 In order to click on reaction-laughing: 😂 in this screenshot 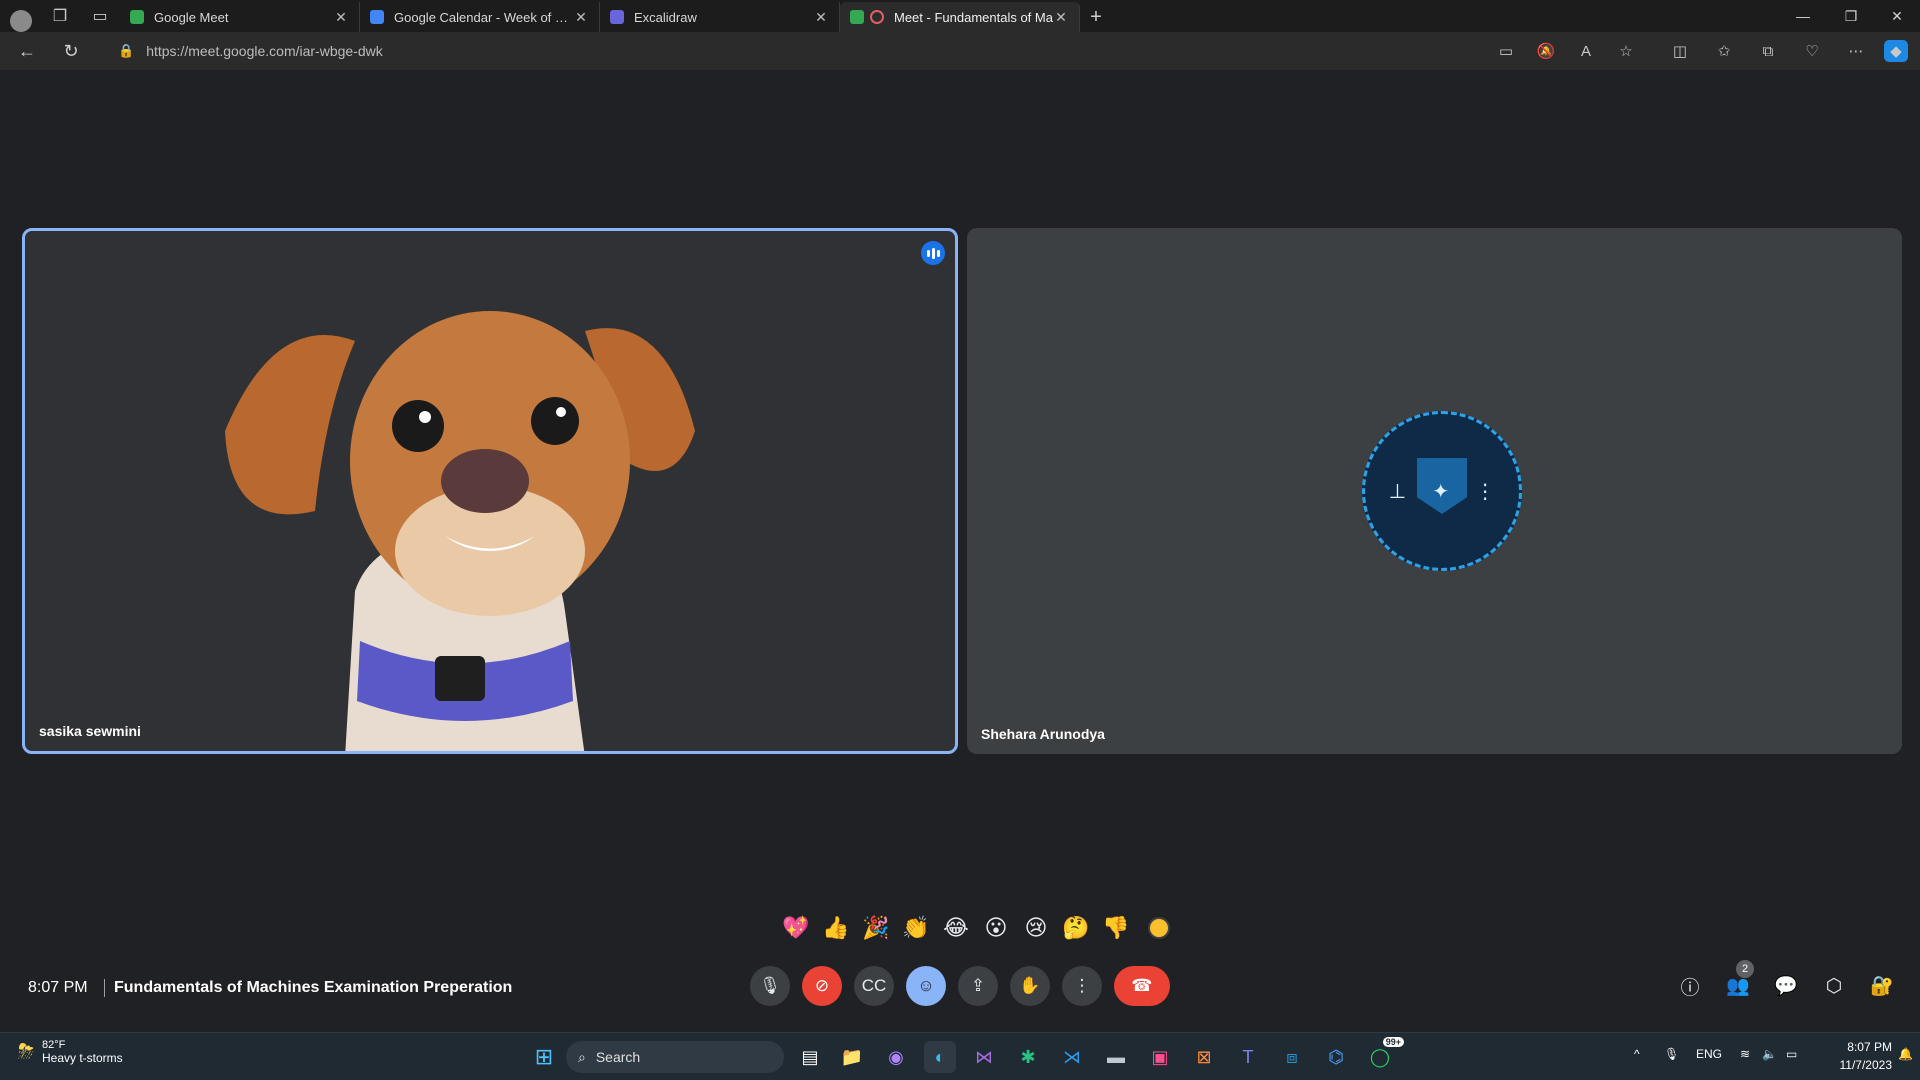, I will do `click(956, 928)`.